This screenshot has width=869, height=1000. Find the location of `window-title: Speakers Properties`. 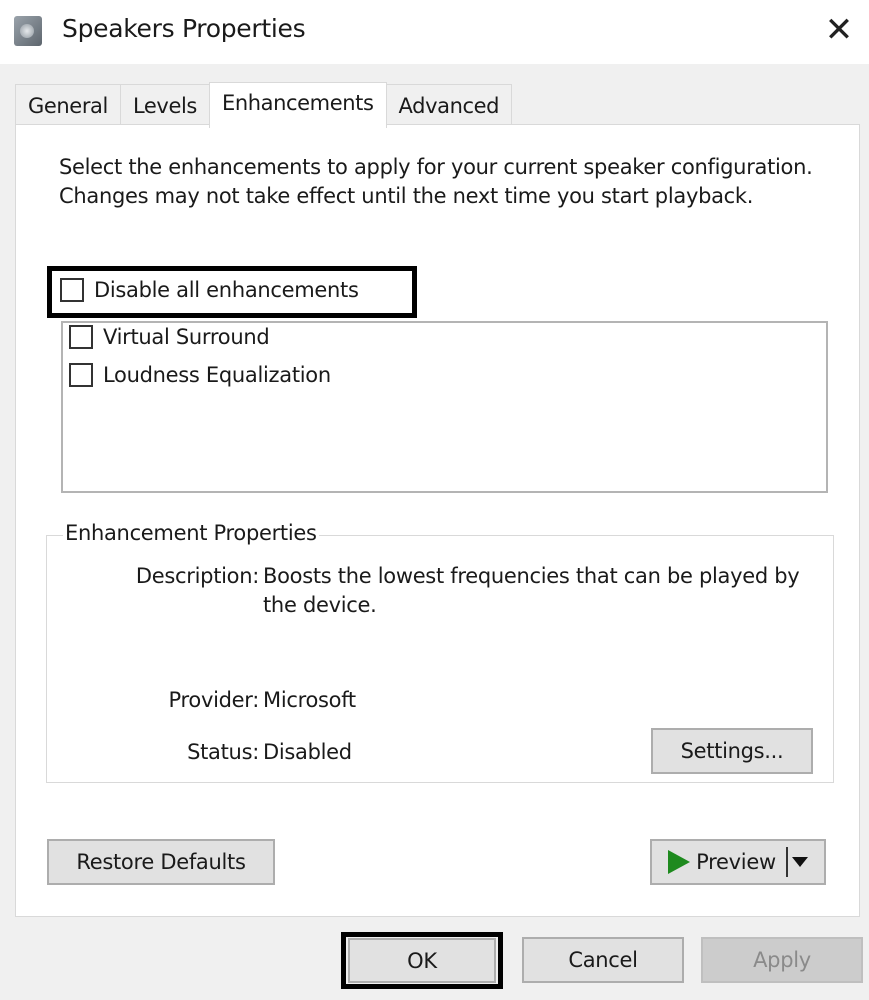

window-title: Speakers Properties is located at coordinates (184, 28).